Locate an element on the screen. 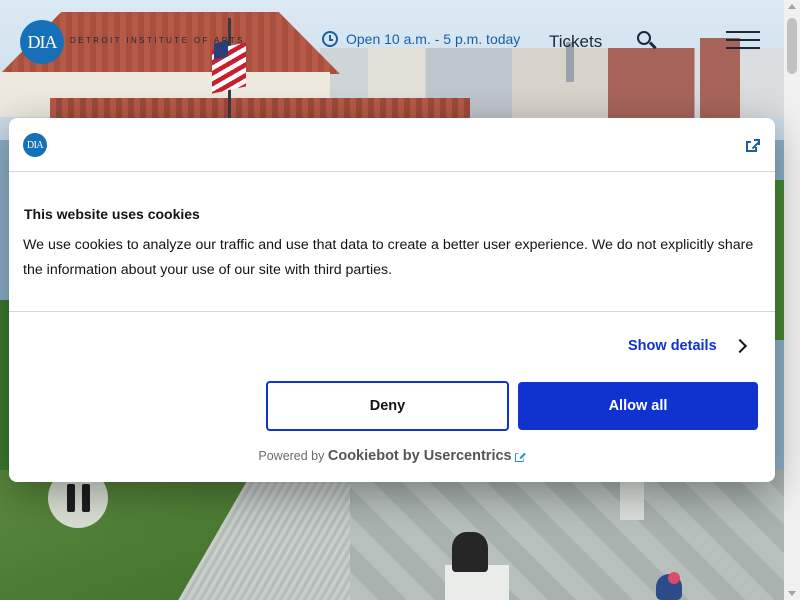 This screenshot has width=800, height=600. allow-all-button: Allow all is located at coordinates (638, 406).